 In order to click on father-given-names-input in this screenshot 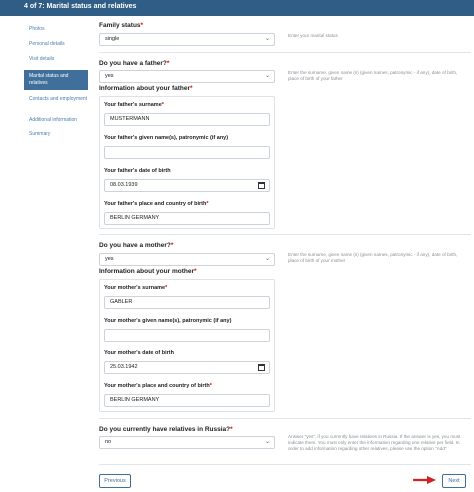, I will do `click(187, 152)`.